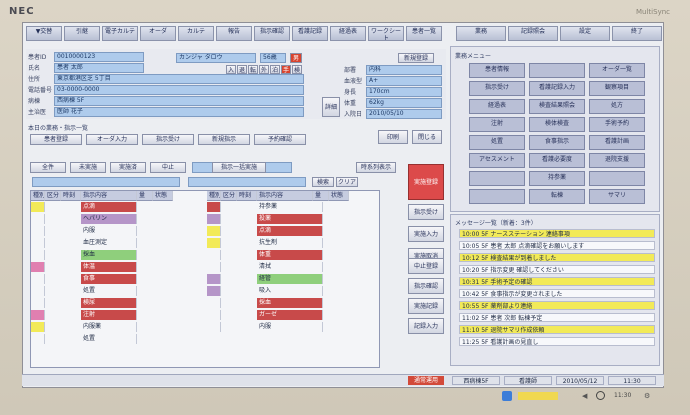 This screenshot has height=415, width=690. I want to click on filter-action-0: 検索, so click(323, 182).